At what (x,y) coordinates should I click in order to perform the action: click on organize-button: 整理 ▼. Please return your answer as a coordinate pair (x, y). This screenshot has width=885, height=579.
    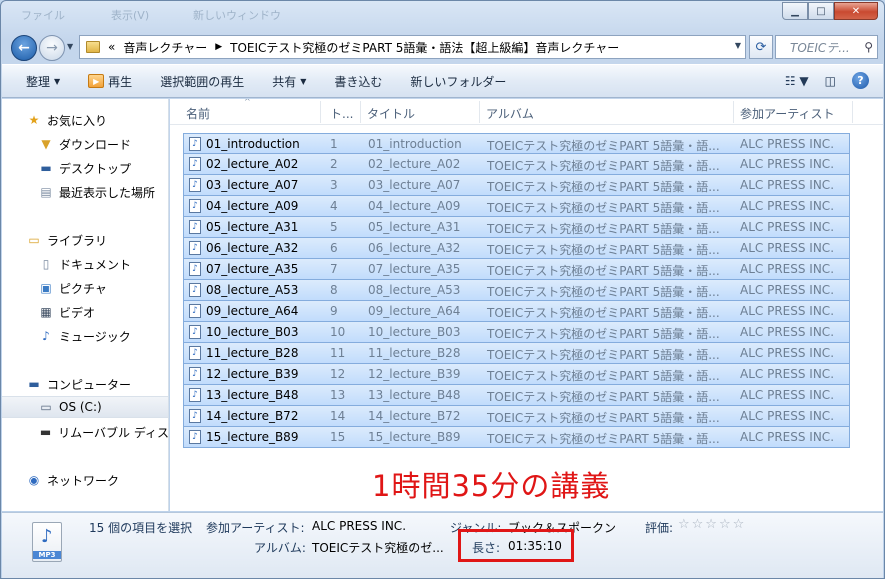
    Looking at the image, I should click on (43, 81).